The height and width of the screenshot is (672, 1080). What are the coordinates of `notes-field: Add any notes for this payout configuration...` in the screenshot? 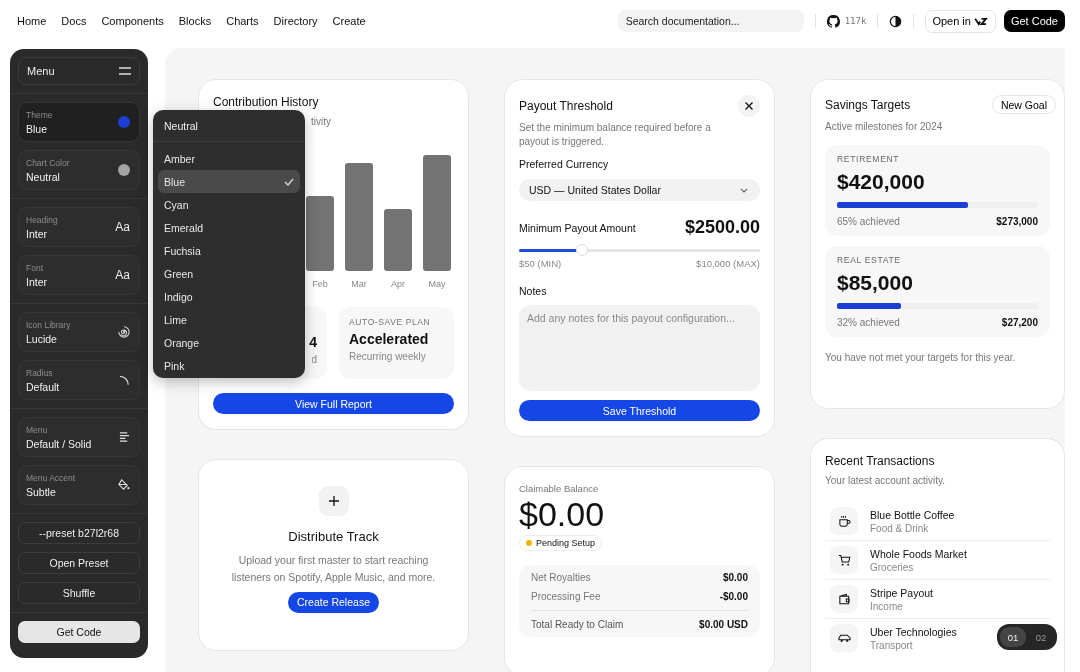 It's located at (639, 348).